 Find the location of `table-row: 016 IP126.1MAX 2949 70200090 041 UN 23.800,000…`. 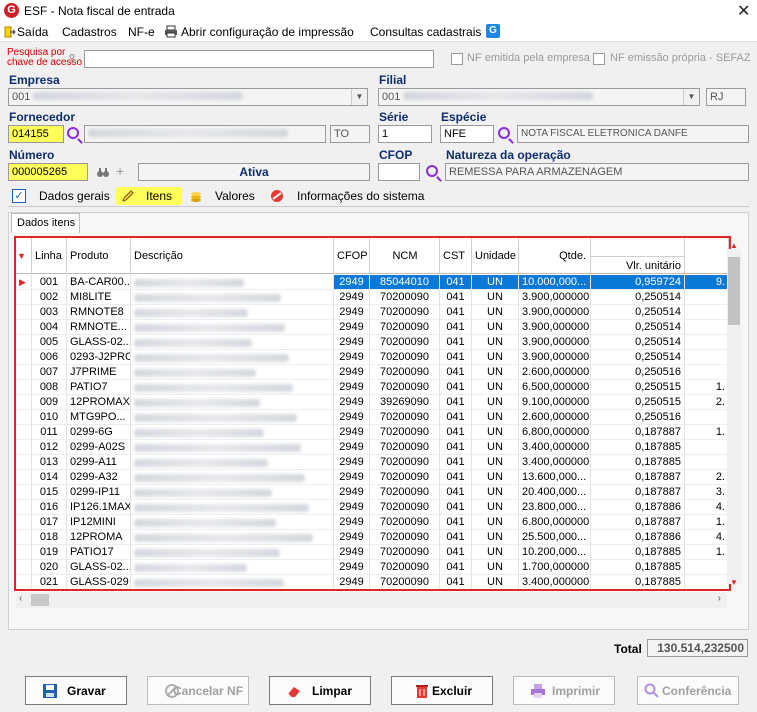

table-row: 016 IP126.1MAX 2949 70200090 041 UN 23.800,000… is located at coordinates (372, 507).